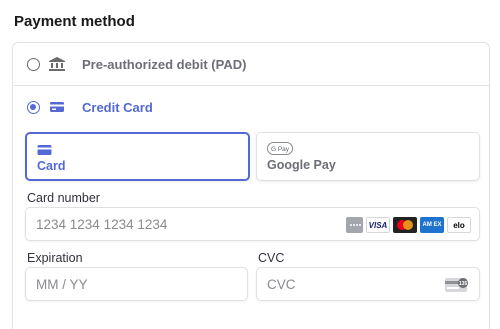 This screenshot has height=329, width=500. What do you see at coordinates (137, 156) in the screenshot?
I see `tab-card: Card` at bounding box center [137, 156].